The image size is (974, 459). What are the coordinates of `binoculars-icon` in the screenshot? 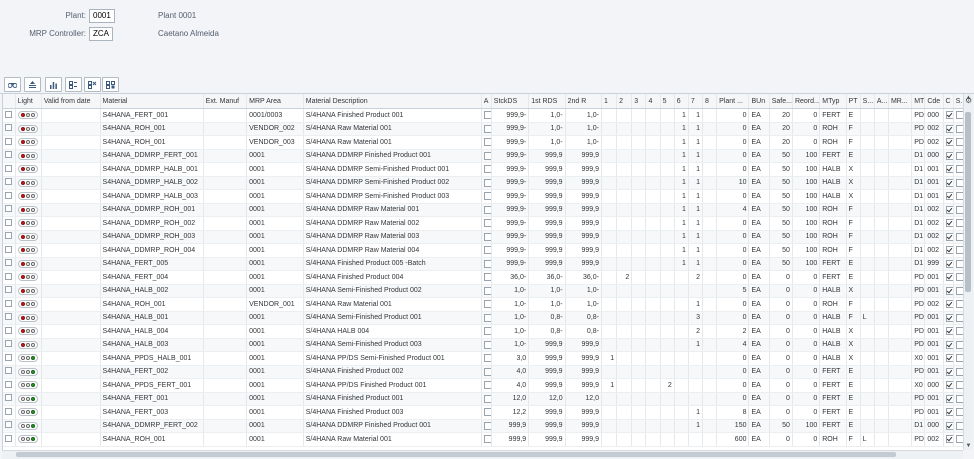 It's located at (12, 84).